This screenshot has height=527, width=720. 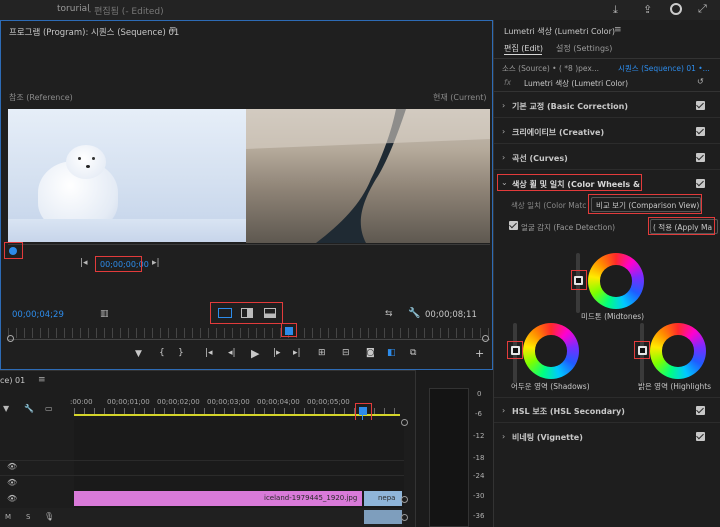 What do you see at coordinates (568, 411) in the screenshot?
I see `section-hsl-secondary: HSL 보조 (HSL Secondary)` at bounding box center [568, 411].